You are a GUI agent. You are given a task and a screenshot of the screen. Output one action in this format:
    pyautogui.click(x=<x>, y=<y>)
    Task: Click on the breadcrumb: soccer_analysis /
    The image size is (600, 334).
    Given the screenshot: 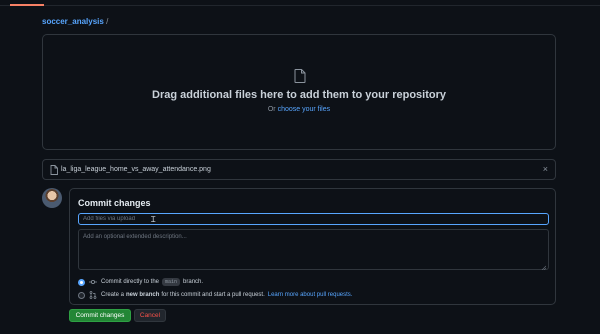 What is the action you would take?
    pyautogui.click(x=75, y=21)
    